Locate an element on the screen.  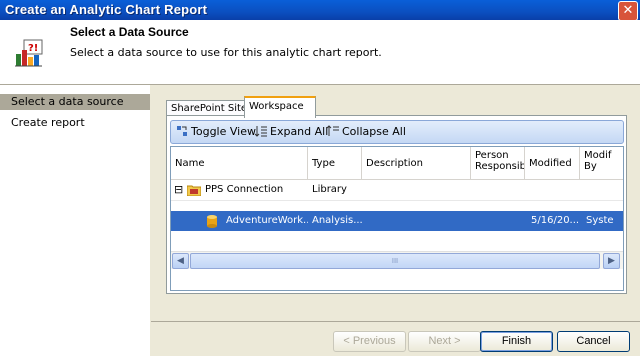
collapse-all-button: Collapse All is located at coordinates (366, 131).